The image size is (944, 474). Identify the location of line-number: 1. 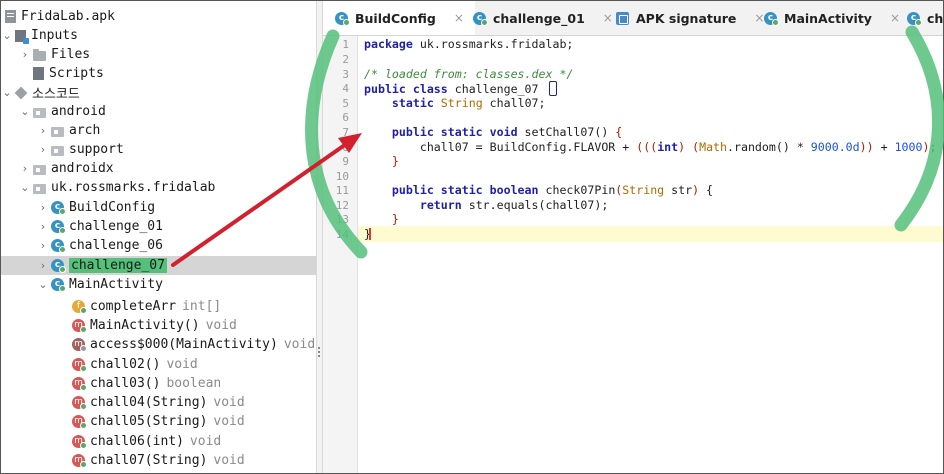
(345, 44).